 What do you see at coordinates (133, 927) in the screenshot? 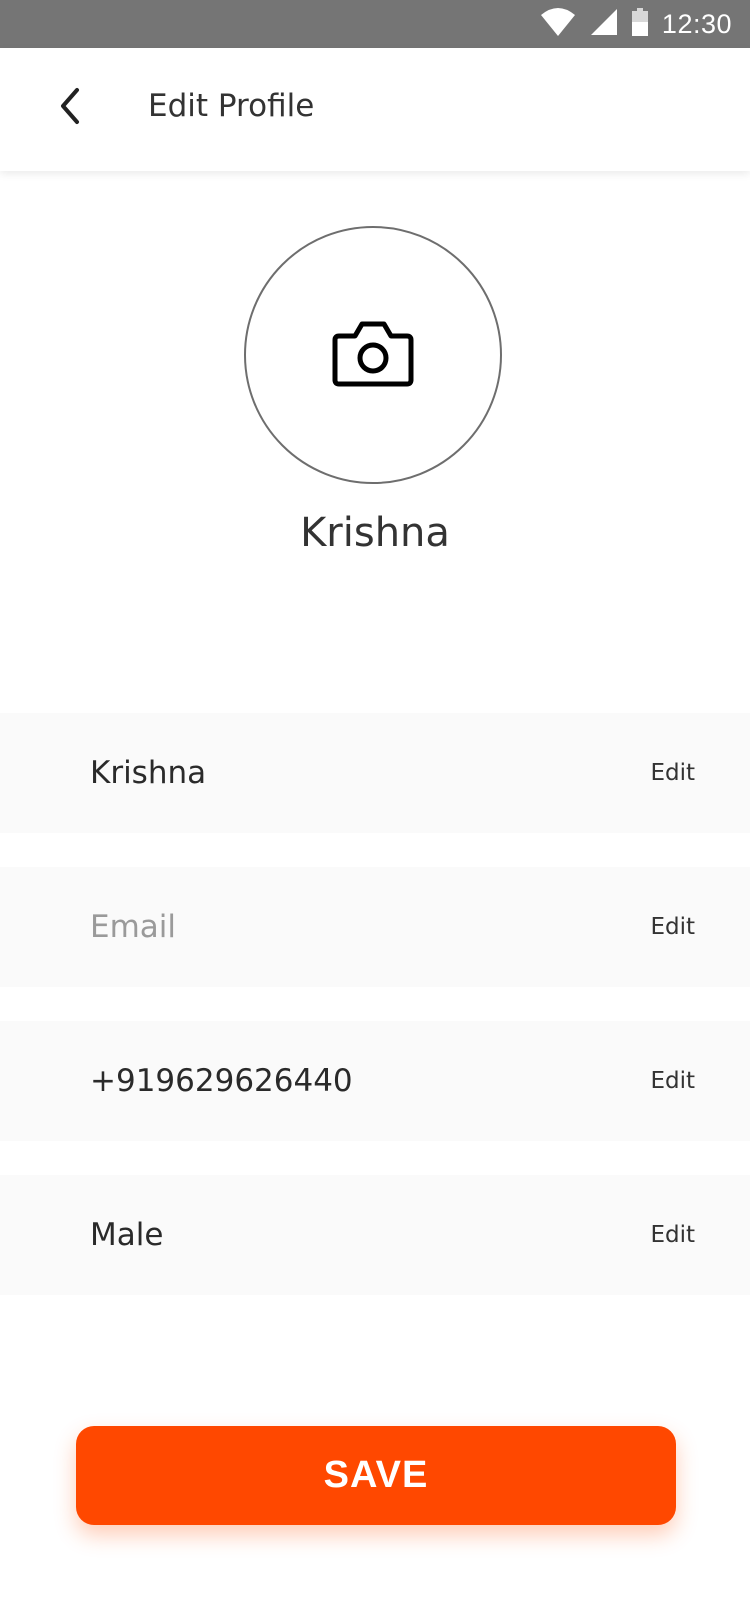
I see `email-placeholder: Email` at bounding box center [133, 927].